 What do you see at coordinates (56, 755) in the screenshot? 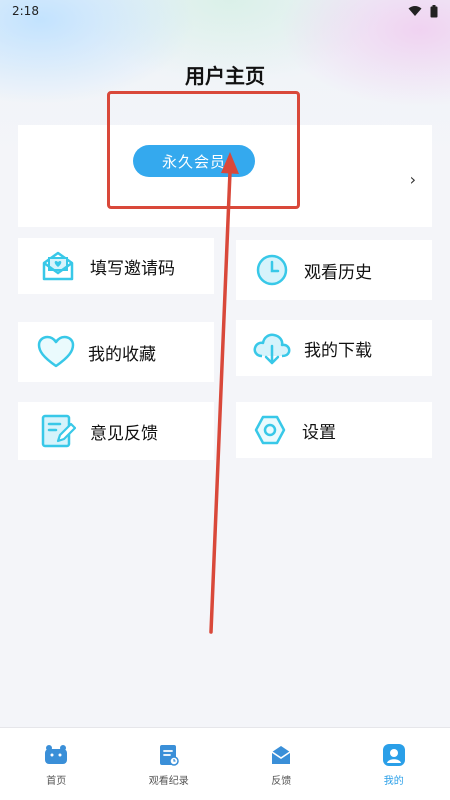
I see `home-icon` at bounding box center [56, 755].